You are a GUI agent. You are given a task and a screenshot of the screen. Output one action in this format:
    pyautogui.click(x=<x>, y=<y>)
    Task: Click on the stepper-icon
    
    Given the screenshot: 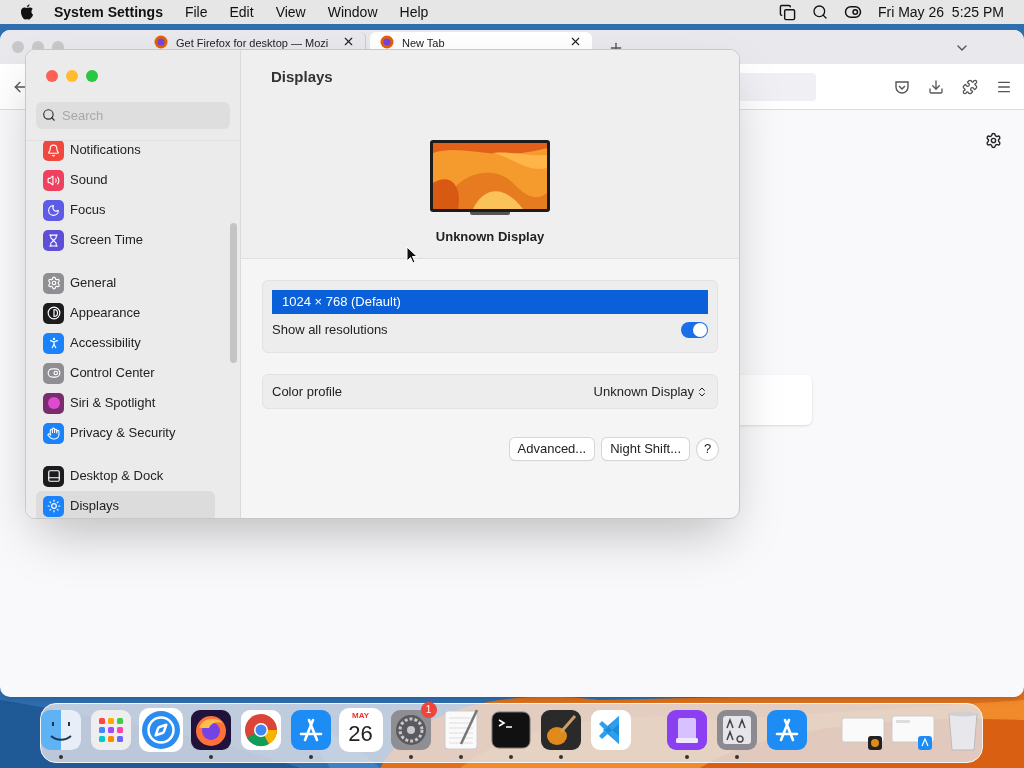 What is the action you would take?
    pyautogui.click(x=702, y=391)
    